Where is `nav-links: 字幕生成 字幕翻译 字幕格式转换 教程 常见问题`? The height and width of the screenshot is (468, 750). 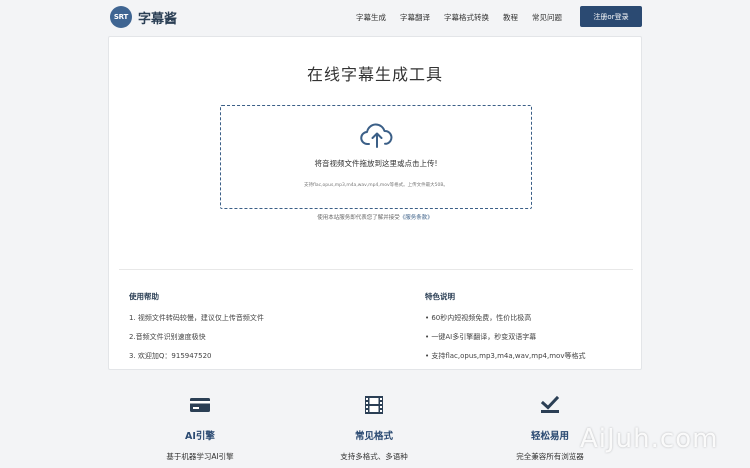
nav-links: 字幕生成 字幕翻译 字幕格式转换 教程 常见问题 is located at coordinates (466, 17).